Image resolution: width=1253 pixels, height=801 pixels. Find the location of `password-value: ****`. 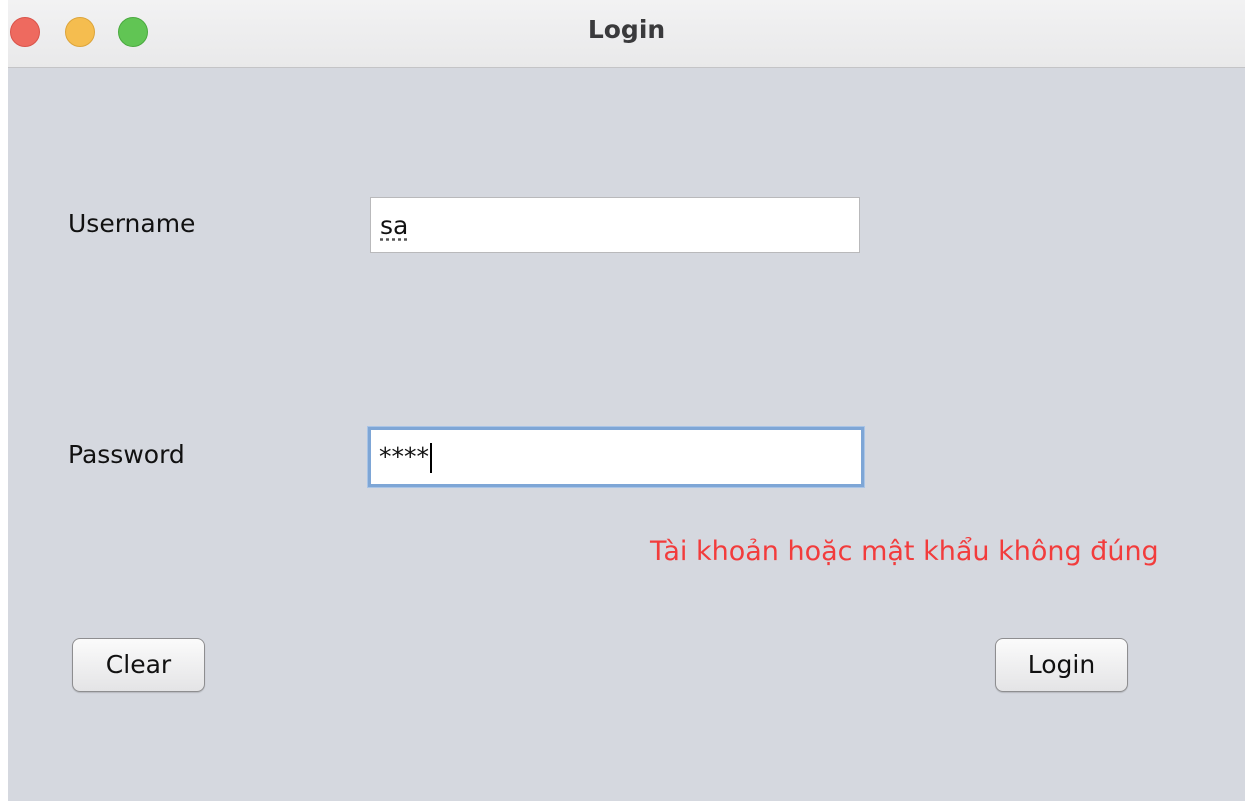

password-value: **** is located at coordinates (404, 456).